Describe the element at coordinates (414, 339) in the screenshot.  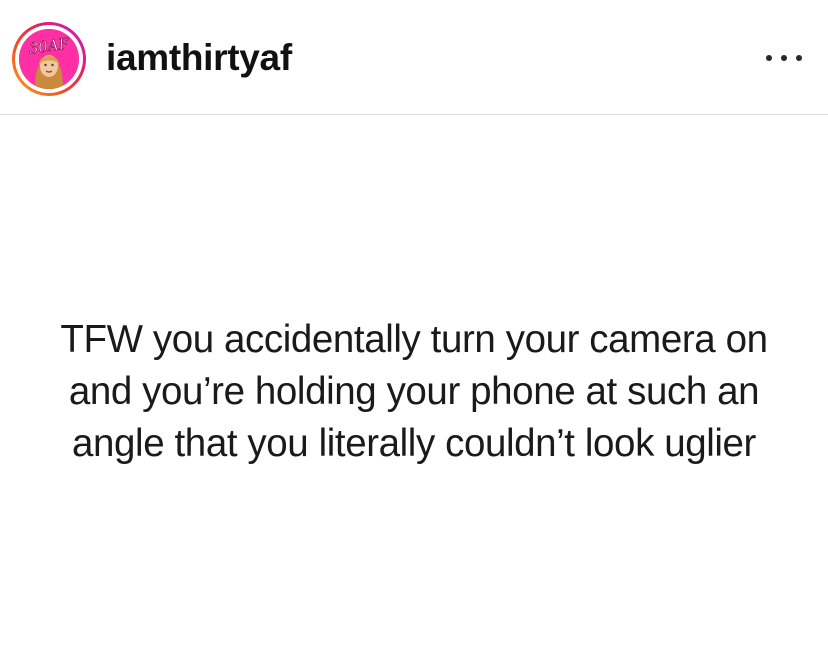
I see `caption-line-1: TFW you accidentally turn your camera on` at that location.